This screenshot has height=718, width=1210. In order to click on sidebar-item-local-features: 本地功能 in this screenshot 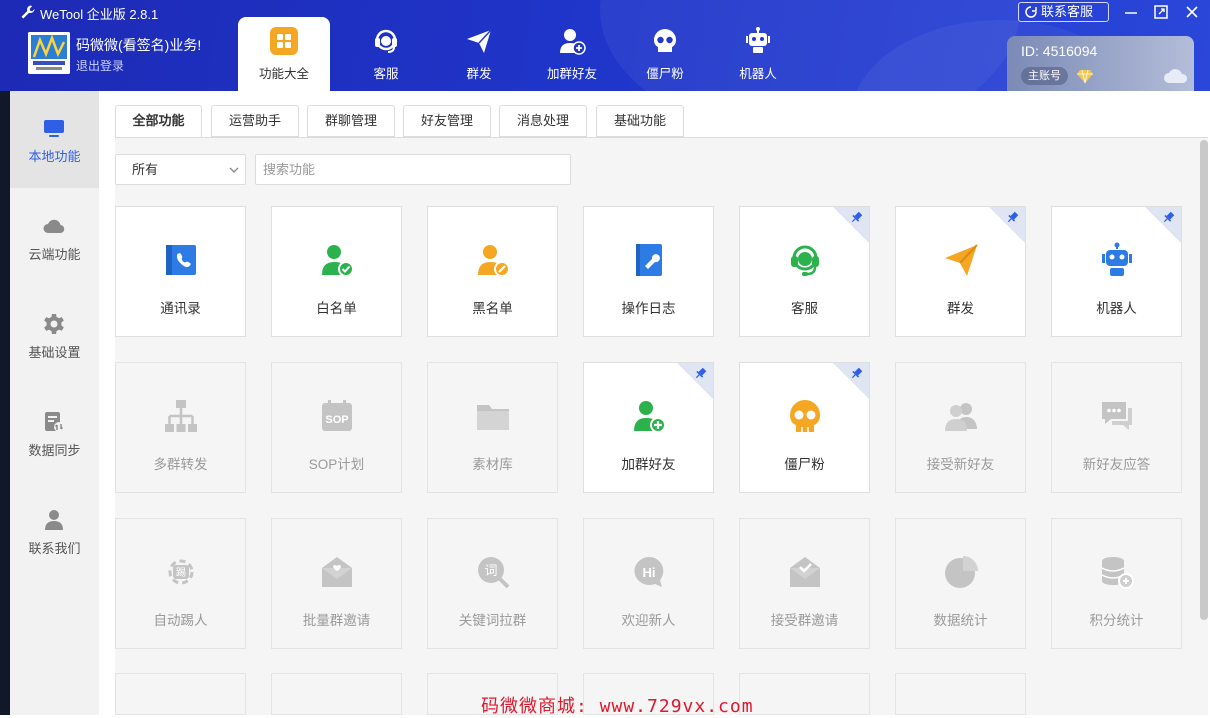, I will do `click(54, 139)`.